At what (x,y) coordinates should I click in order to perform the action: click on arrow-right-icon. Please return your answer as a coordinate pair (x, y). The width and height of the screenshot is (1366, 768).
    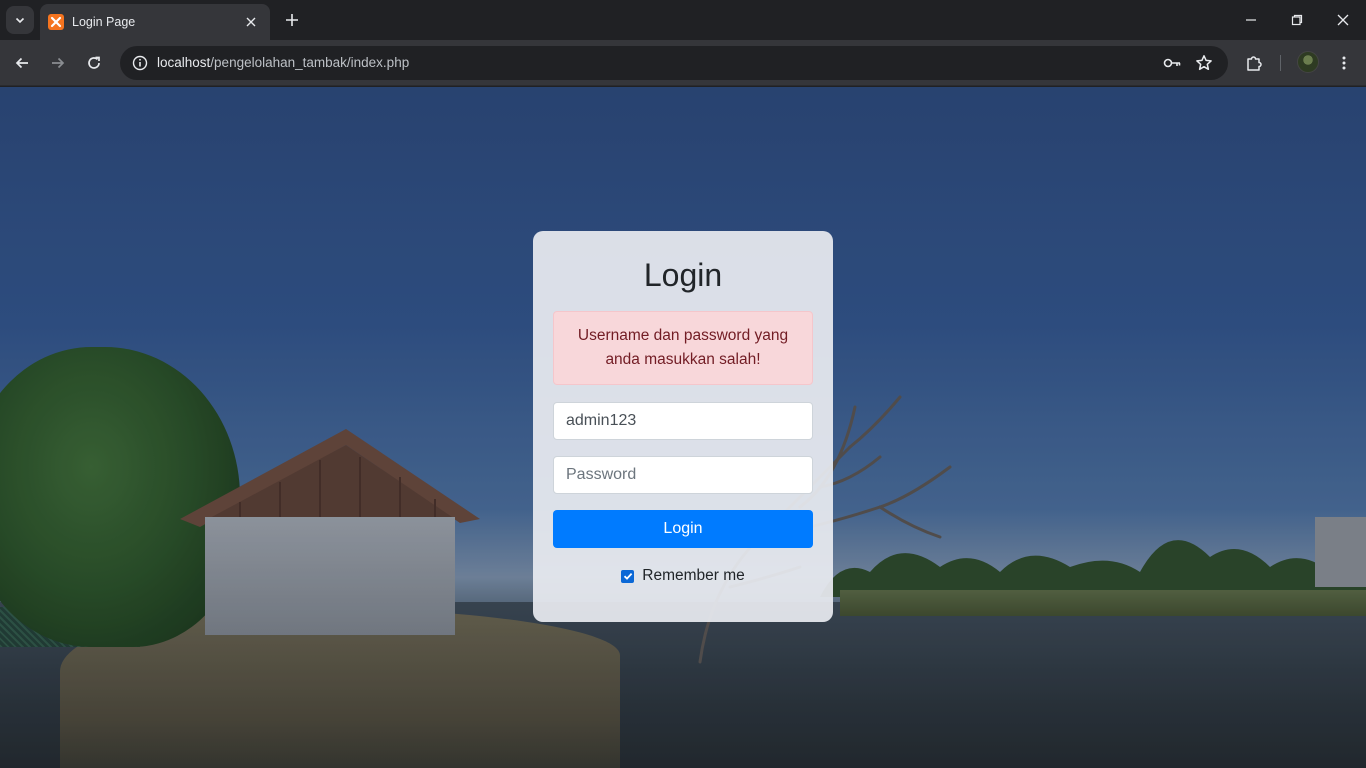
    Looking at the image, I should click on (58, 63).